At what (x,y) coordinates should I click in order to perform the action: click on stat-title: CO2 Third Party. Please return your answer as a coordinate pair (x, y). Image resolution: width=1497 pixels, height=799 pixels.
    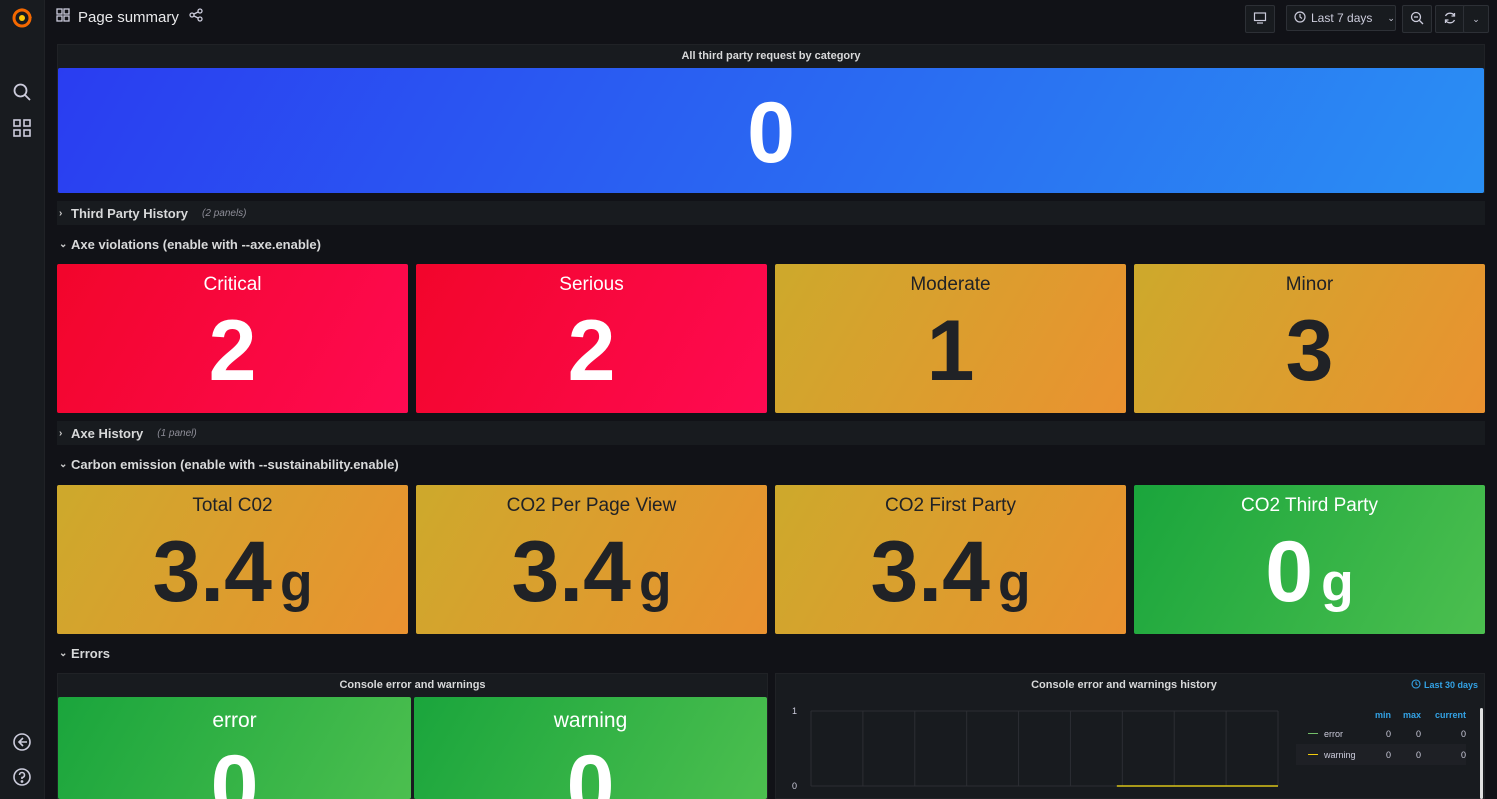
    Looking at the image, I should click on (1309, 506).